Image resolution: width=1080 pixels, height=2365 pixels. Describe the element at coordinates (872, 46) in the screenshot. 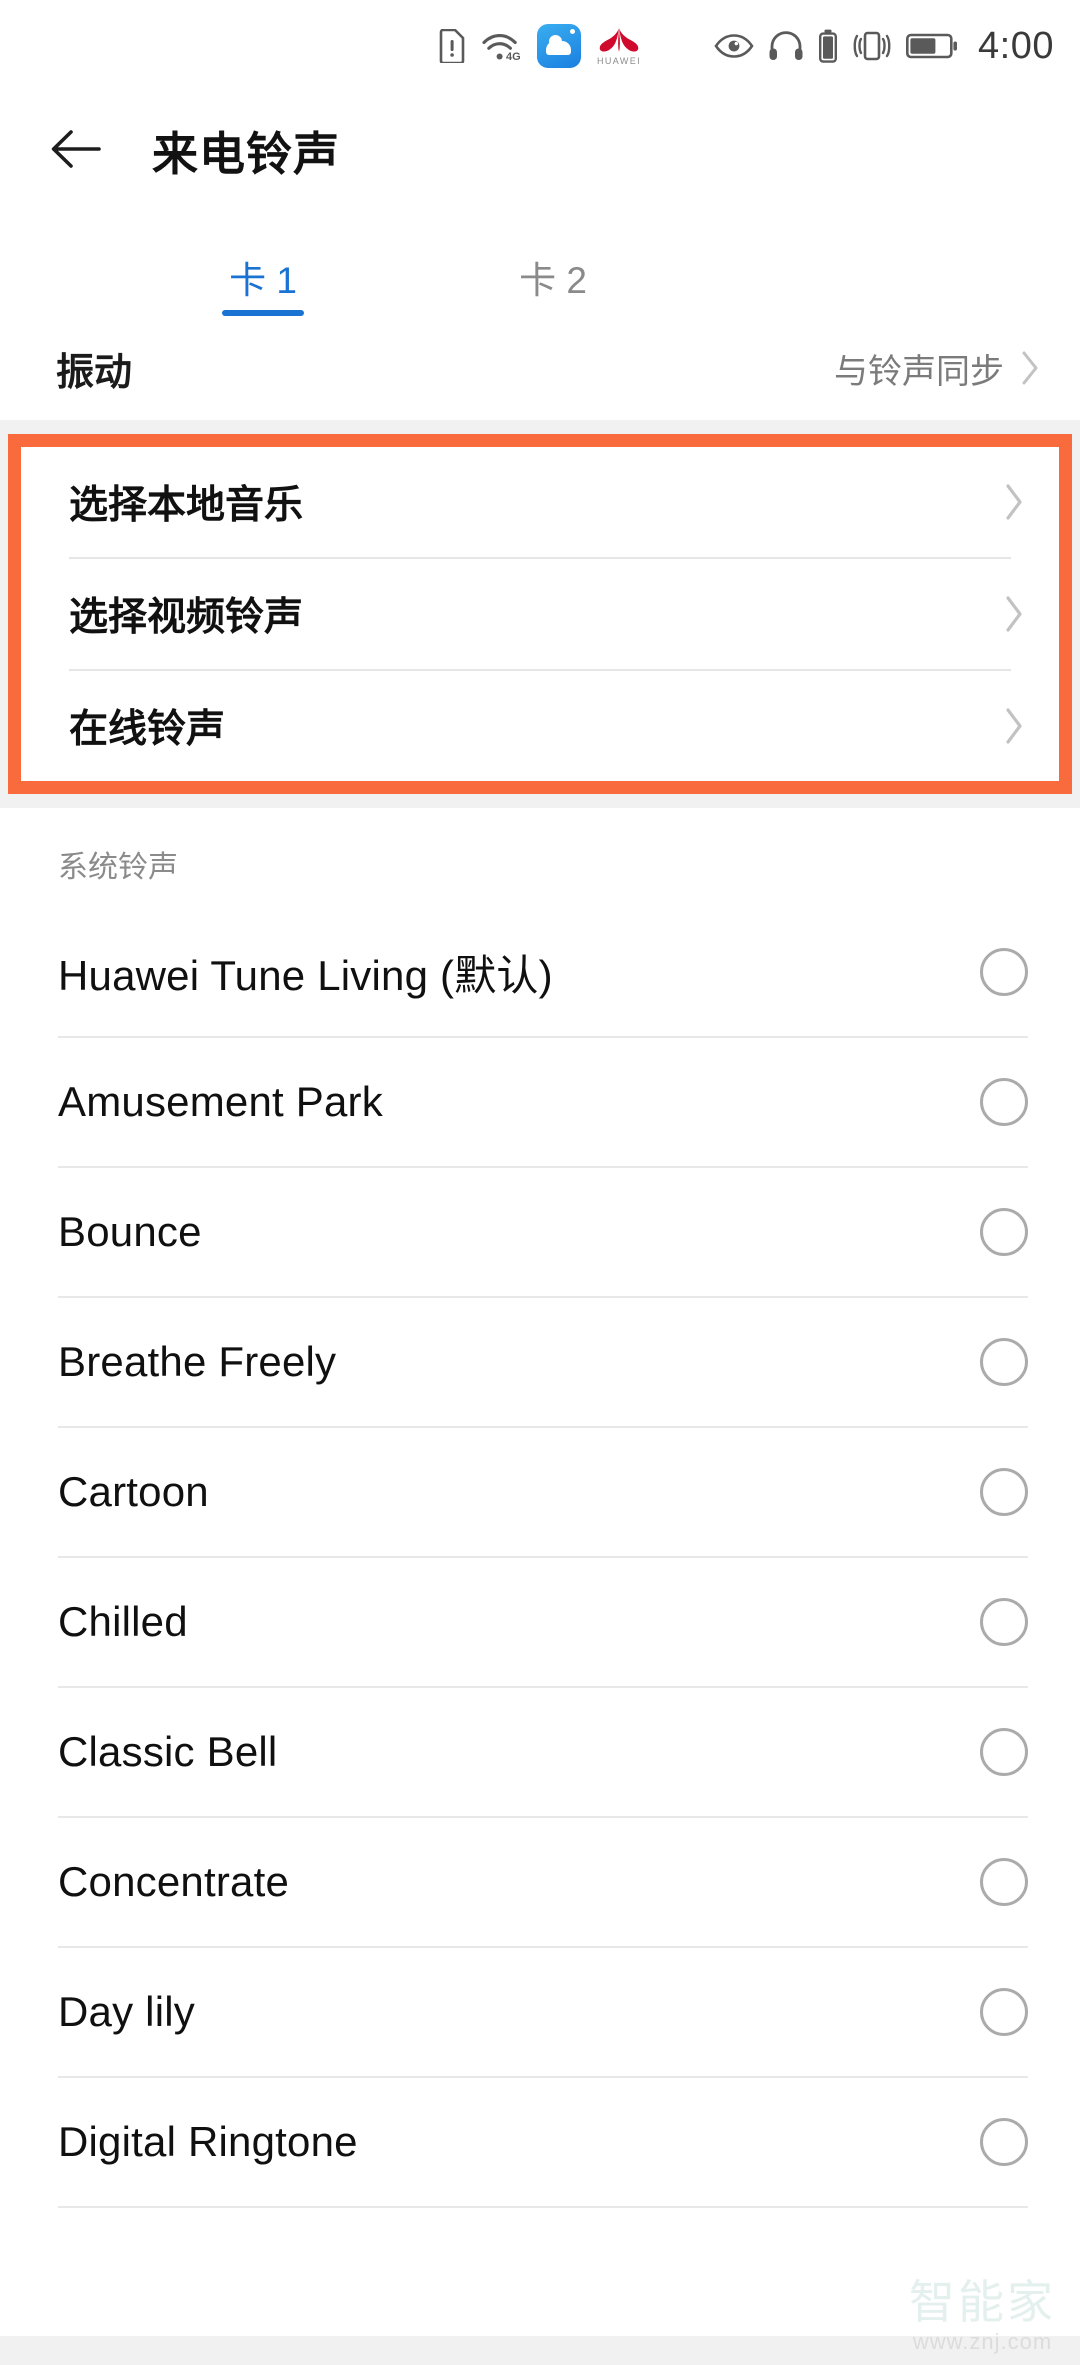

I see `vibrate-icon` at that location.